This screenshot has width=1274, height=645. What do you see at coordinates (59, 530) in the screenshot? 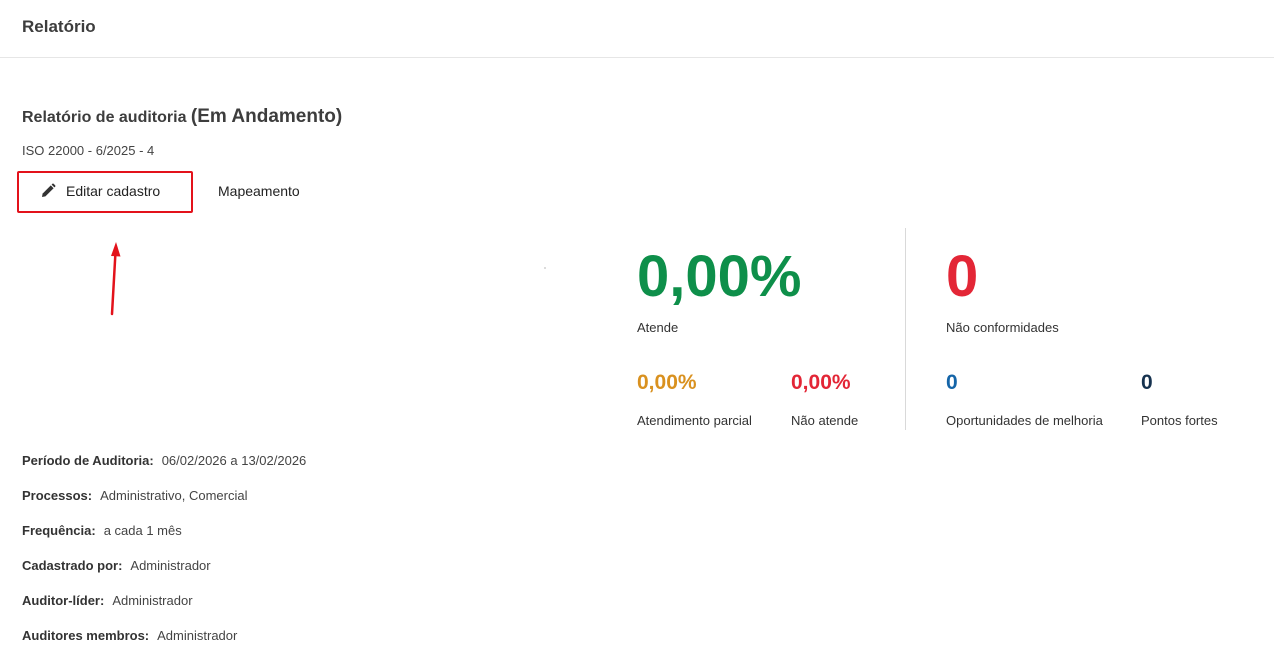
I see `detail-label: Frequência:` at bounding box center [59, 530].